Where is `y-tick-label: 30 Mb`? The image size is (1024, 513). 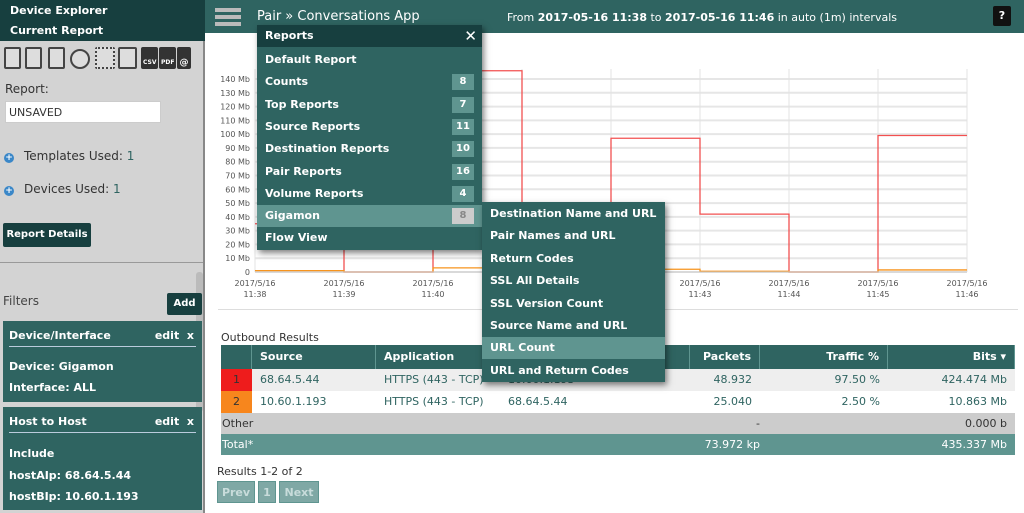
y-tick-label: 30 Mb is located at coordinates (237, 231).